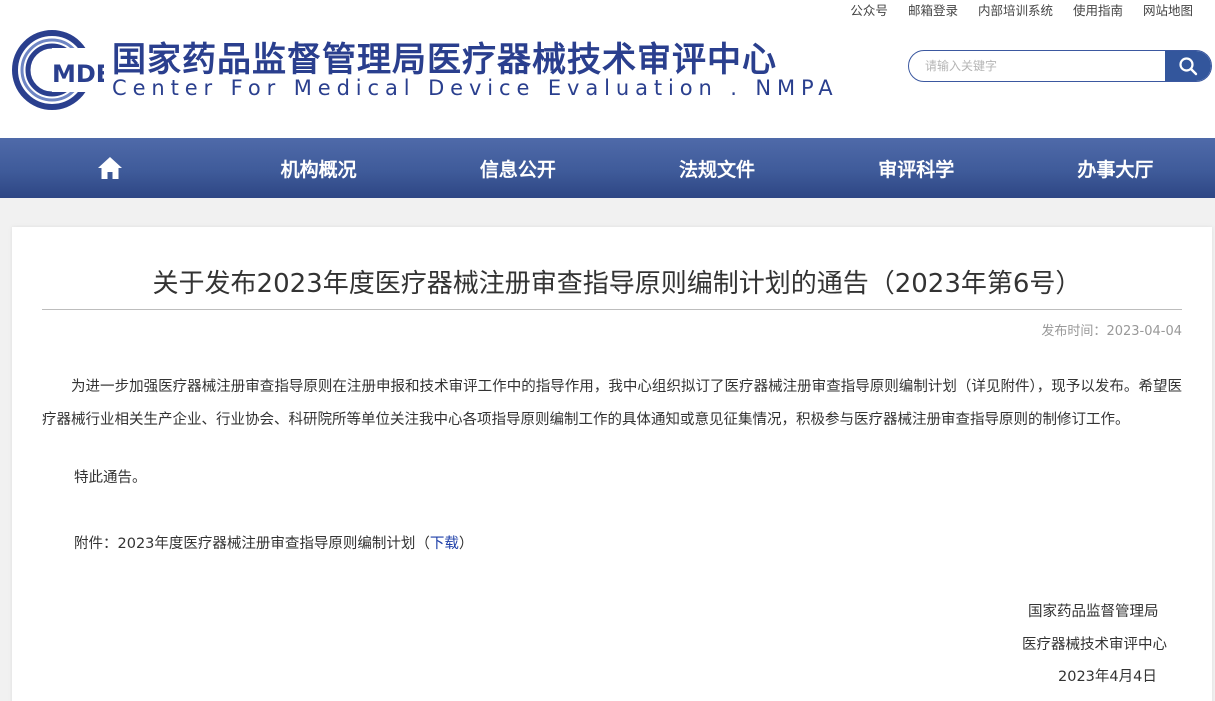  I want to click on home-icon, so click(109, 168).